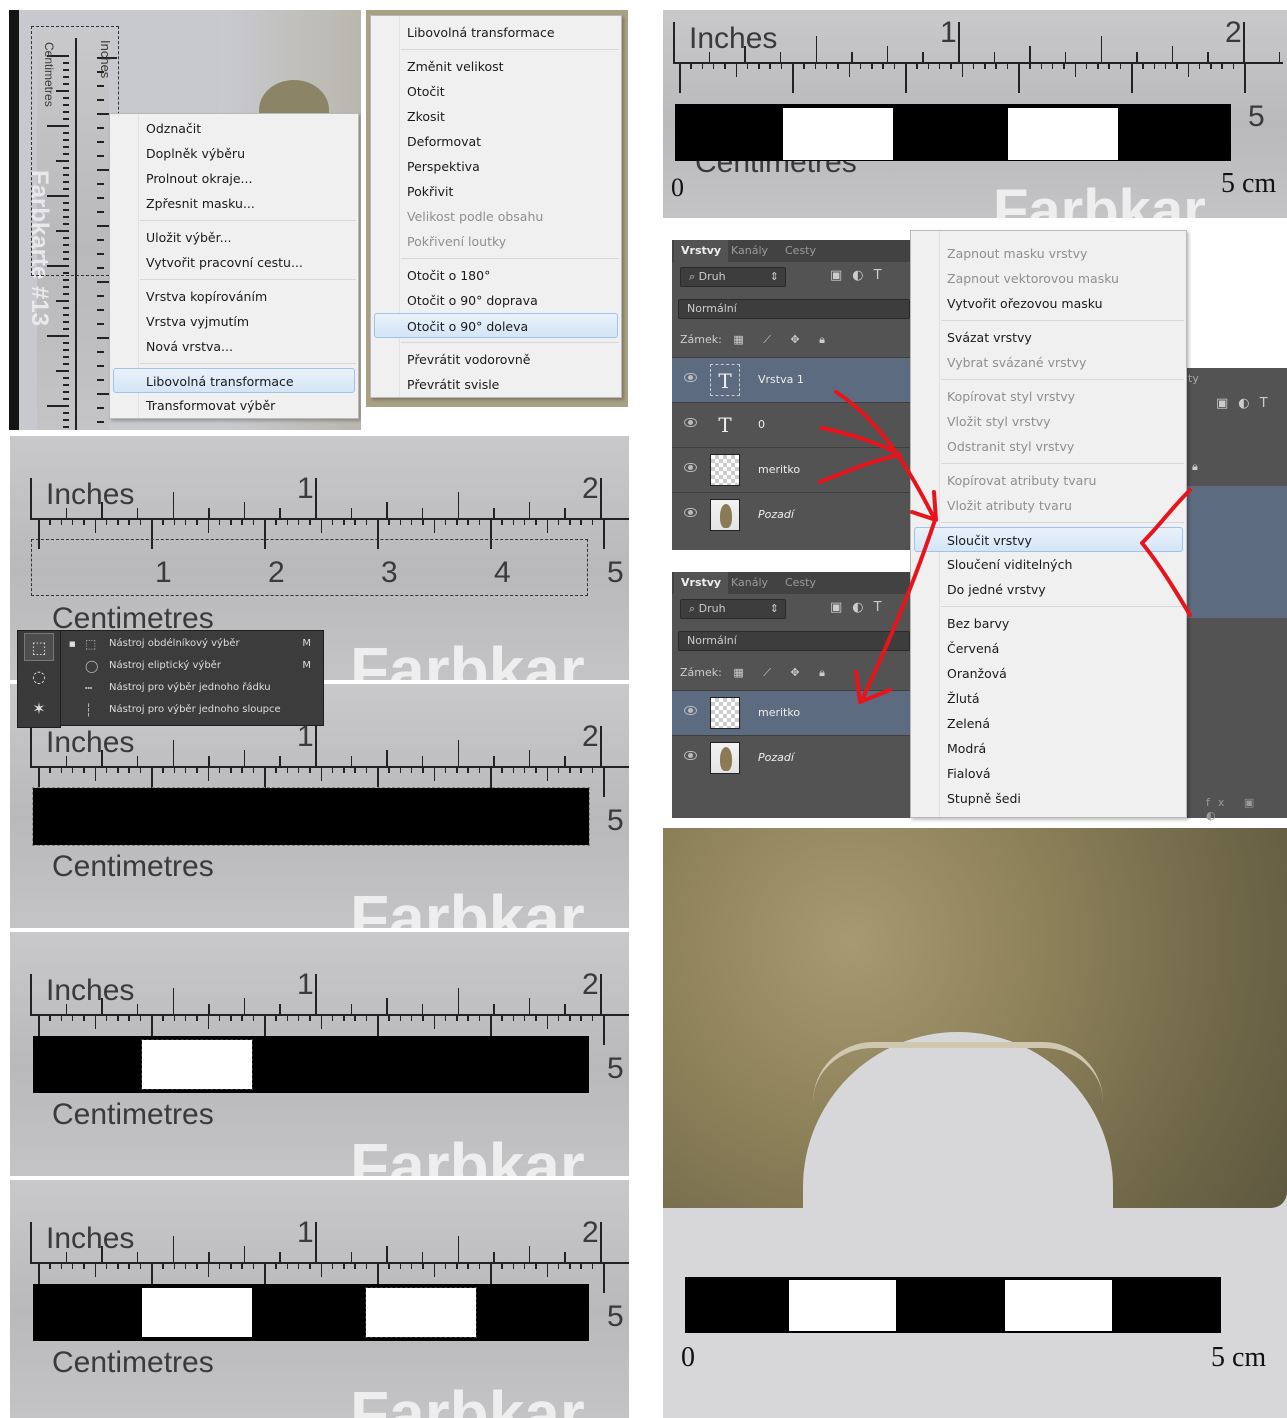  What do you see at coordinates (1048, 798) in the screenshot?
I see `menu-item: Stupně šedi` at bounding box center [1048, 798].